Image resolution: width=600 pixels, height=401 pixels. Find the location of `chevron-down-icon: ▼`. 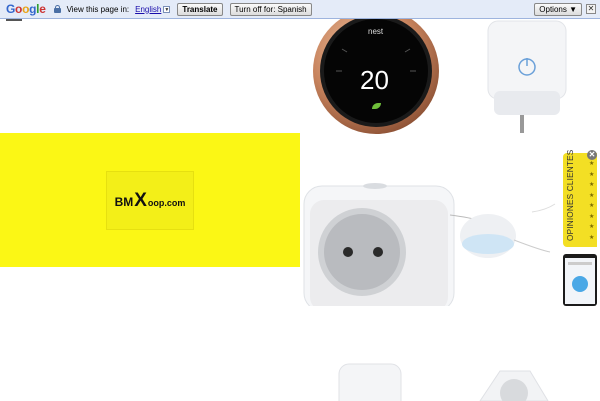

chevron-down-icon: ▼ is located at coordinates (167, 9).